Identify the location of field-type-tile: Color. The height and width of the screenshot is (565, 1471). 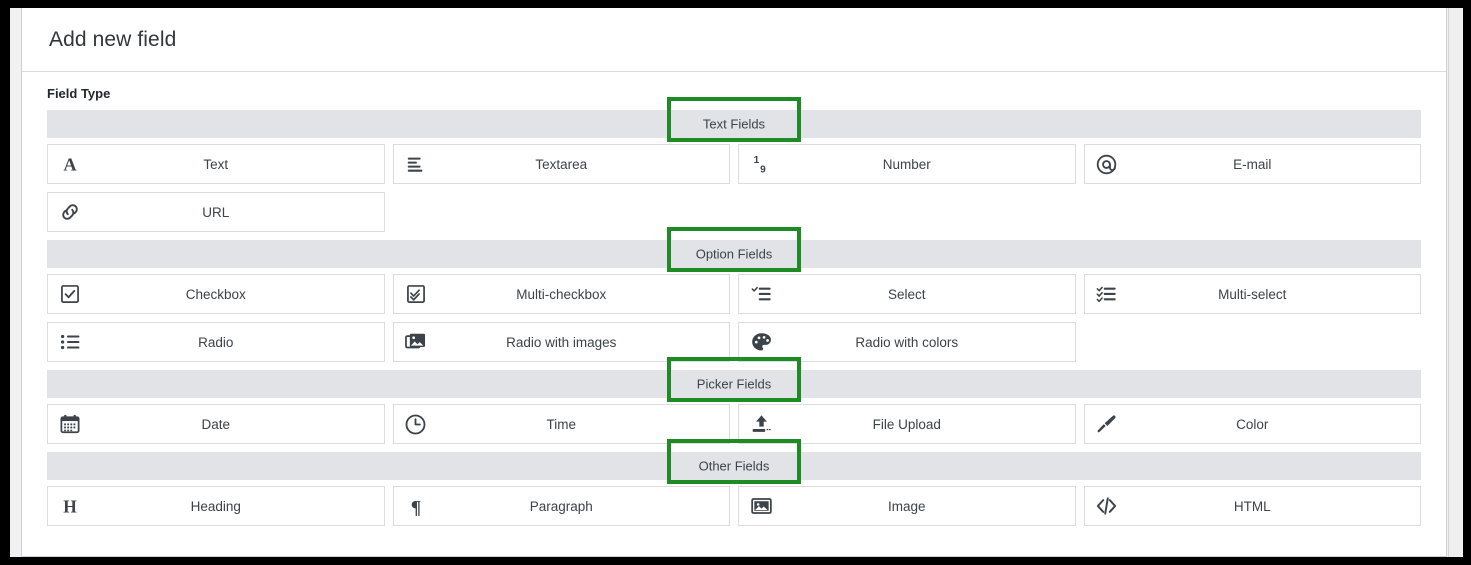
(1253, 424).